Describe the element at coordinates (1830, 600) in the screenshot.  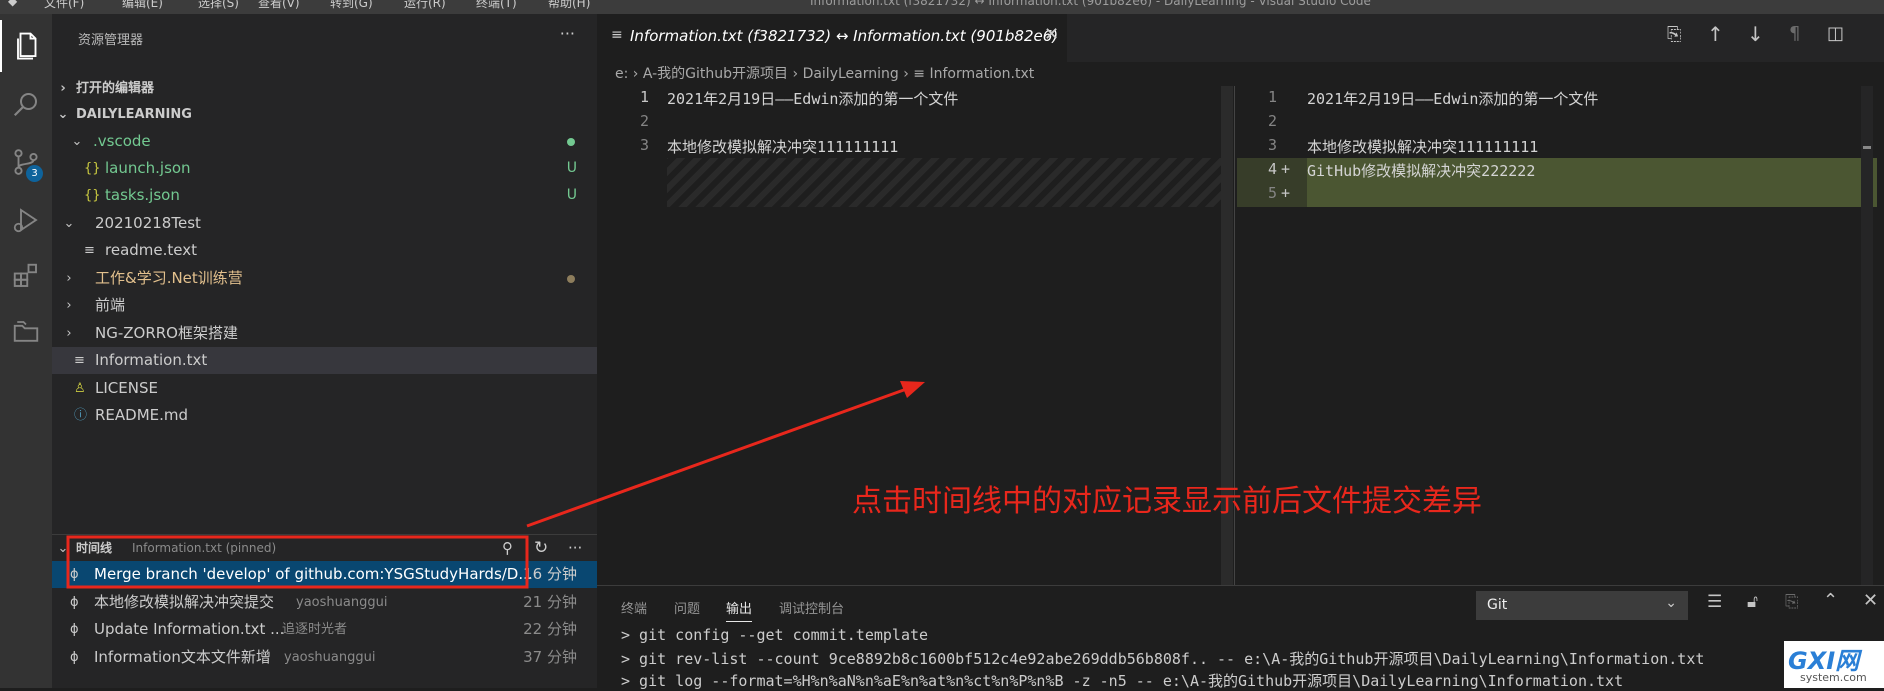
I see `maximize-panel-icon: ⌃` at that location.